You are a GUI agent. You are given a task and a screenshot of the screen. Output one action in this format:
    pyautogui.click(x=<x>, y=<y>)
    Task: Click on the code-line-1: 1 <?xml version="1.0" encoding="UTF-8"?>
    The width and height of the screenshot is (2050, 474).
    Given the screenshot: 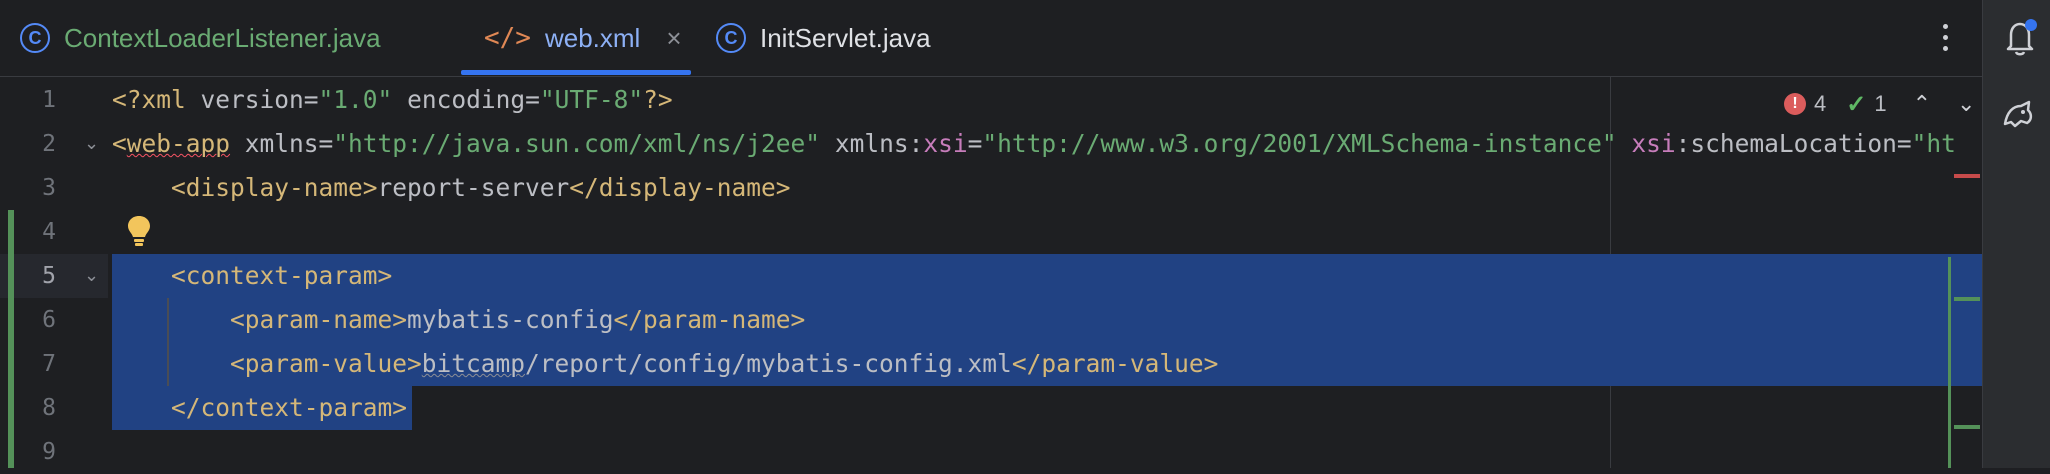 What is the action you would take?
    pyautogui.click(x=991, y=100)
    